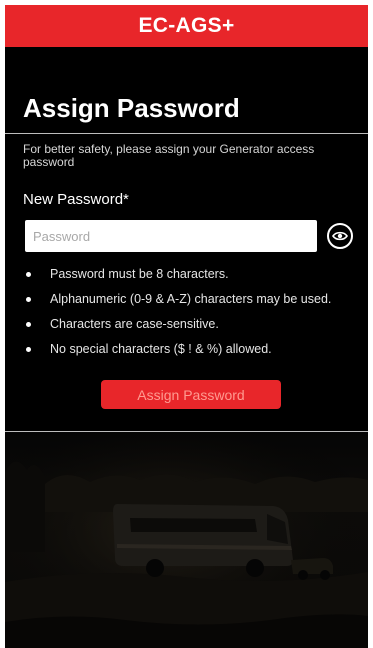 The height and width of the screenshot is (648, 373). Describe the element at coordinates (195, 354) in the screenshot. I see `password-rule: No special characters ($ ! & %) allowed.` at that location.